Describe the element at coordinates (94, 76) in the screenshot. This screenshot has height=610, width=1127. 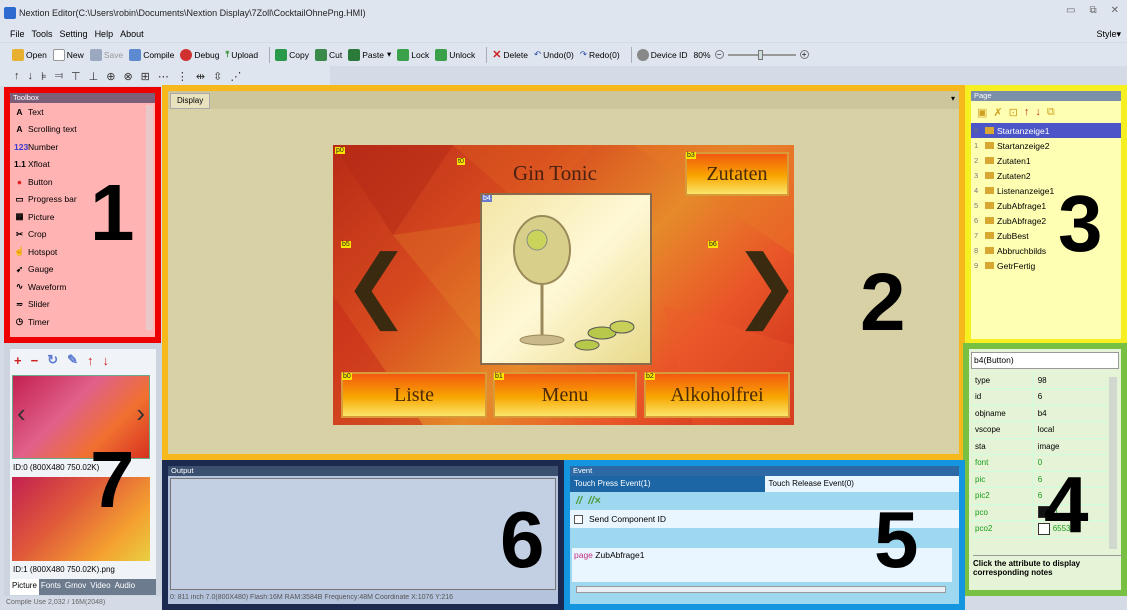
I see `align-bottom-icon: ⊥` at that location.